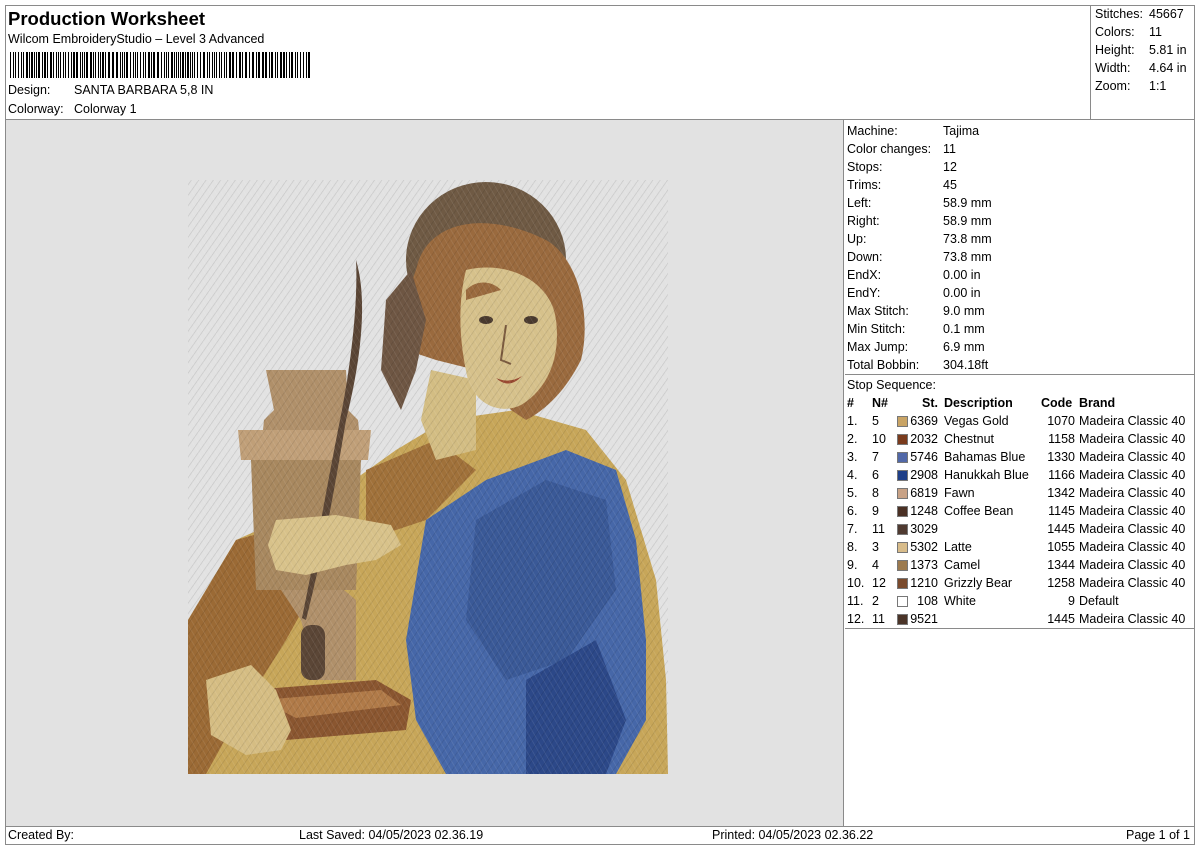 The width and height of the screenshot is (1200, 848). Describe the element at coordinates (883, 365) in the screenshot. I see `spec-label: Total Bobbin:` at that location.